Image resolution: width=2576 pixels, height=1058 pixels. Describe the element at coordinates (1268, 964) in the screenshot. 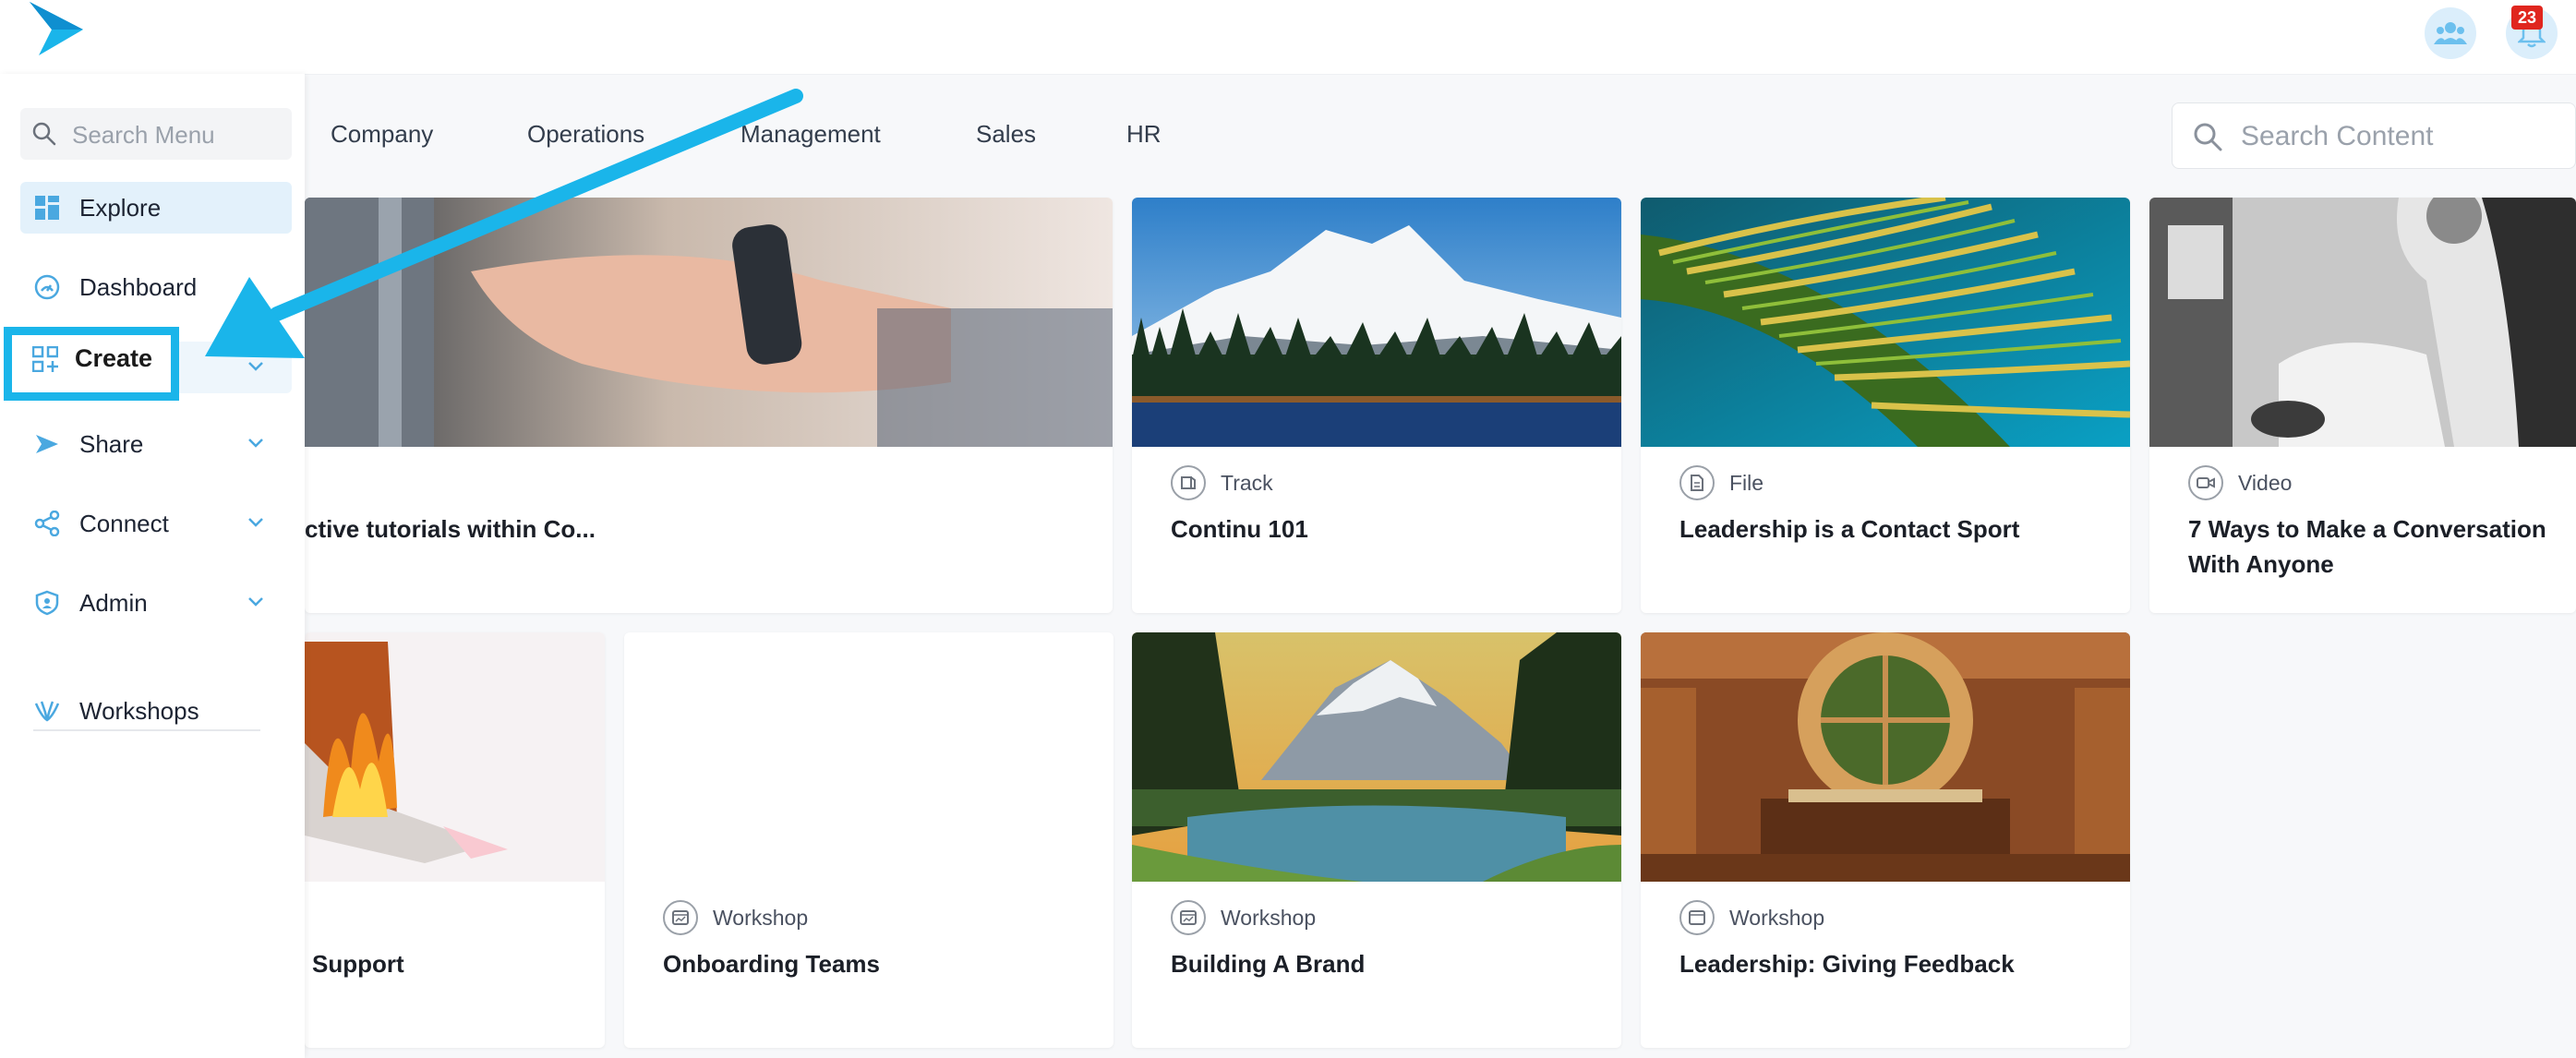

I see `card-title: Building A Brand` at that location.